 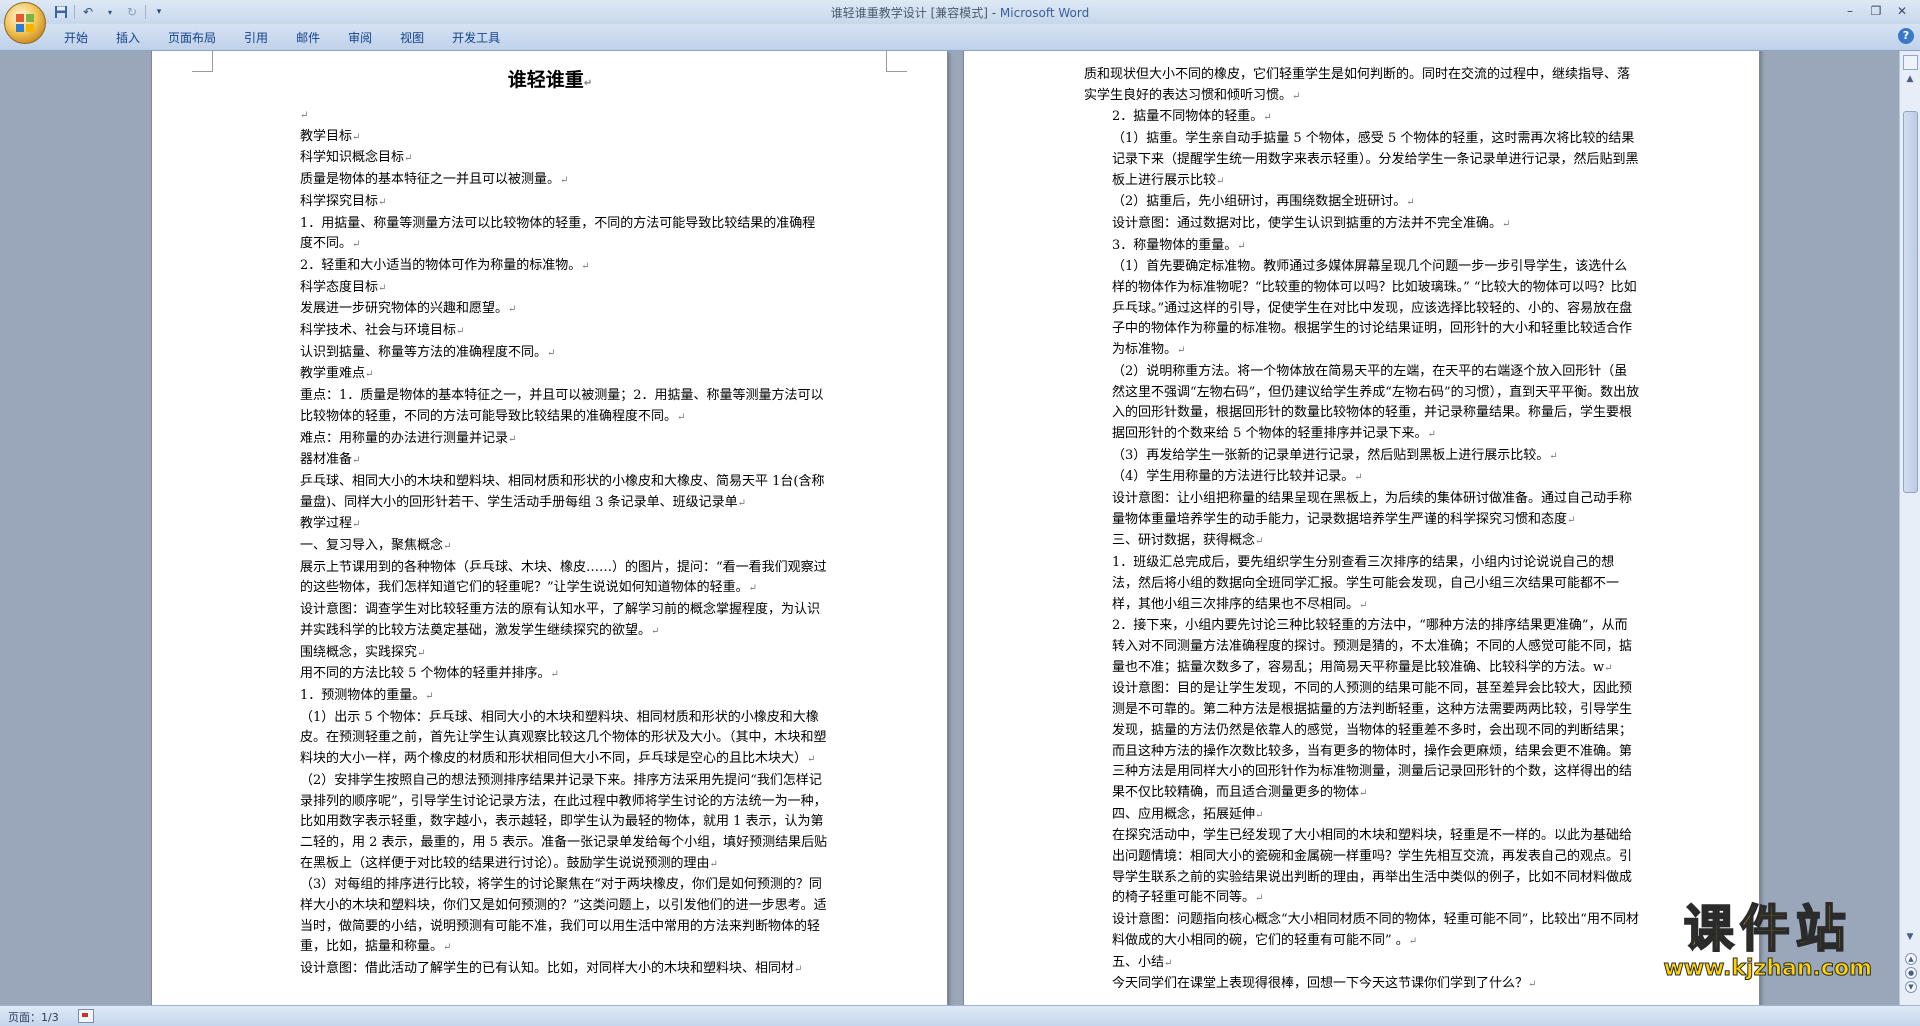 I want to click on tab-page-layout: 页面布局, so click(x=192, y=38).